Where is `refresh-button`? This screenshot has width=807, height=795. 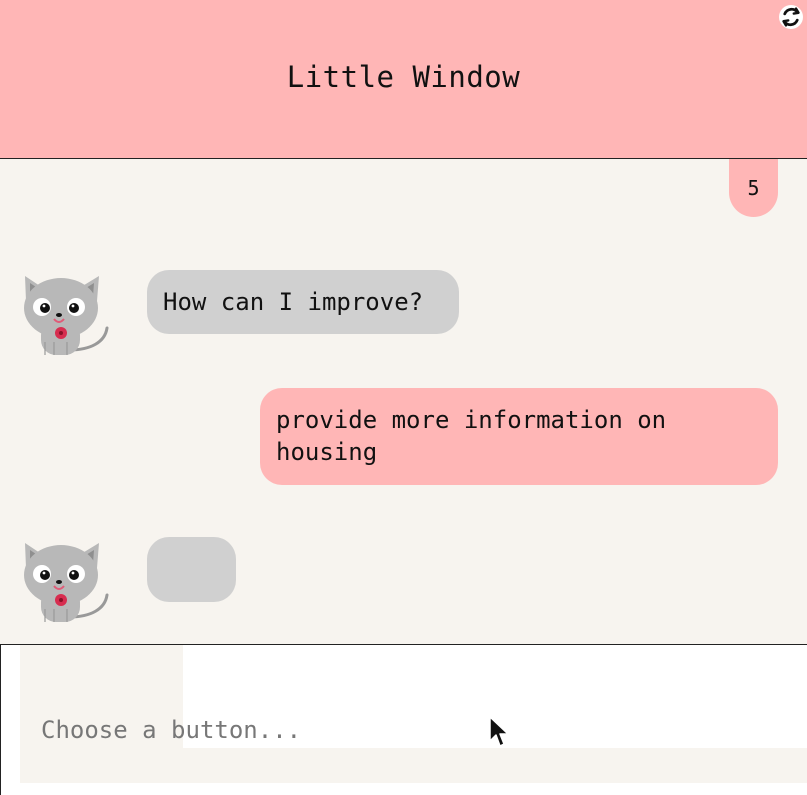 refresh-button is located at coordinates (791, 17).